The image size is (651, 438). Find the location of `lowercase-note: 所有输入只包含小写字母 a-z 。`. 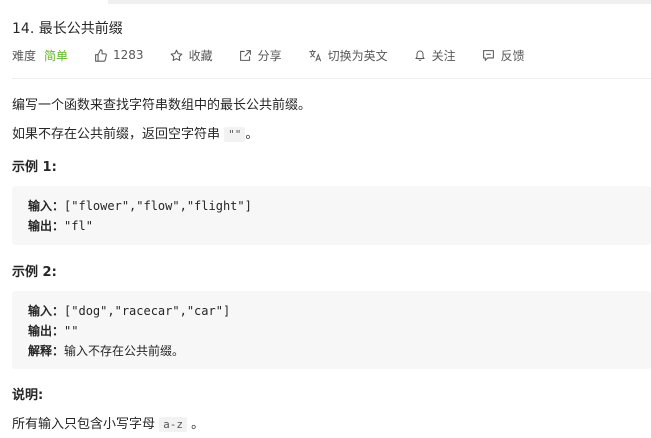

lowercase-note: 所有输入只包含小写字母 a-z 。 is located at coordinates (108, 422).